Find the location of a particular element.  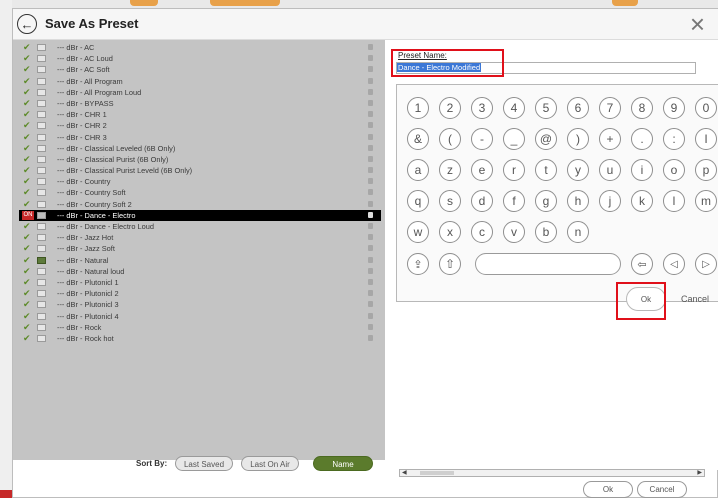

preset-list-item: ✔ --- dBr - AC Loud is located at coordinates (200, 58).